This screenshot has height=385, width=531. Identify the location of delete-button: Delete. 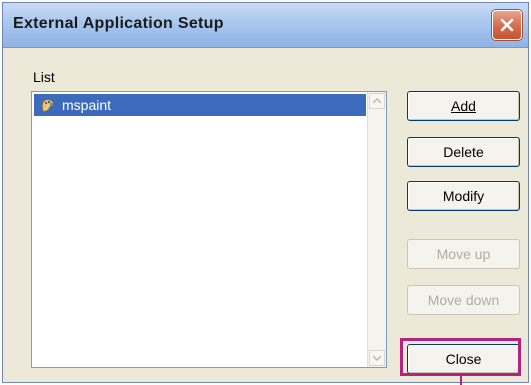
(463, 152).